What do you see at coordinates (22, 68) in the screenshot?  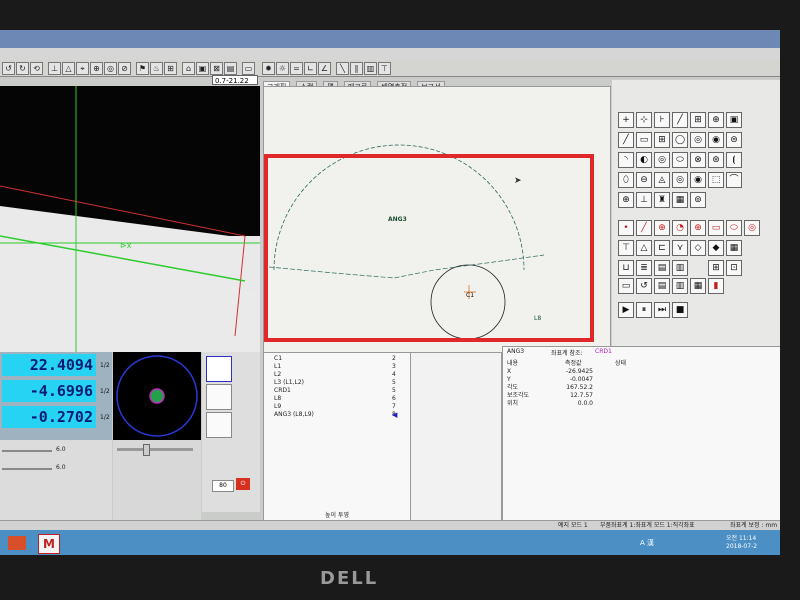 I see `rotate-cw-icon: ↻` at bounding box center [22, 68].